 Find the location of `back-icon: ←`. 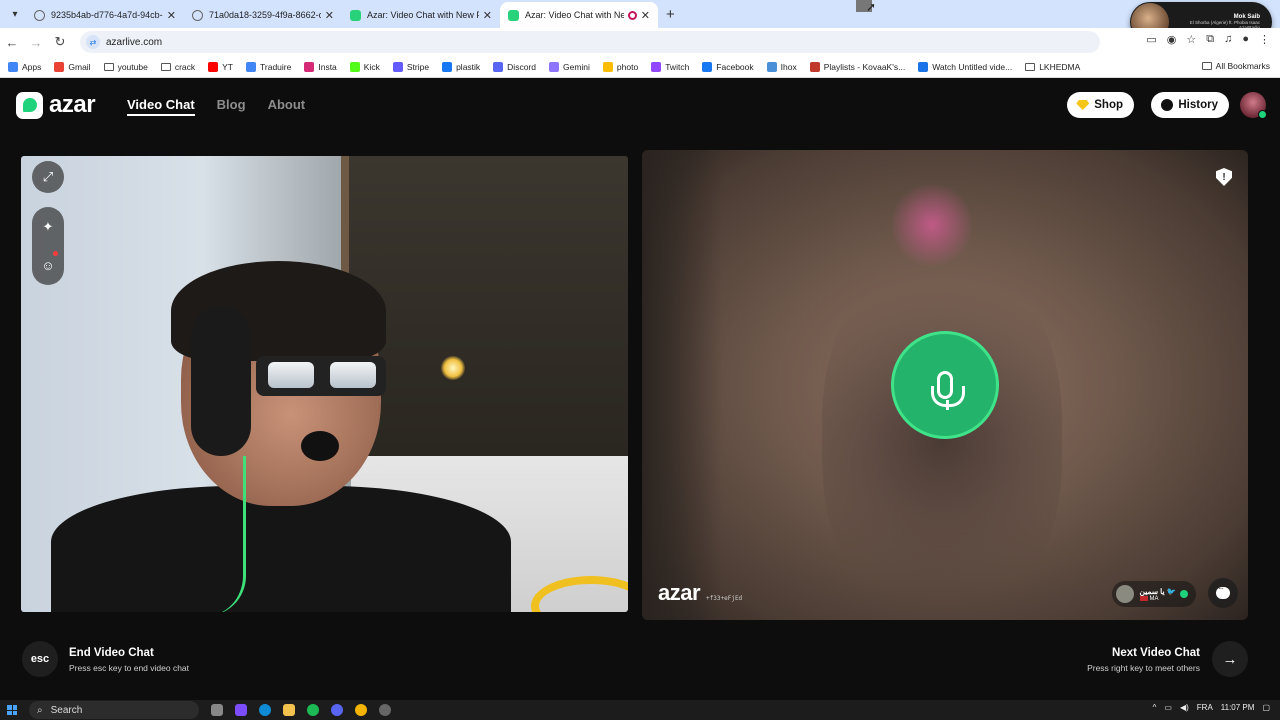

back-icon: ← is located at coordinates (12, 42).